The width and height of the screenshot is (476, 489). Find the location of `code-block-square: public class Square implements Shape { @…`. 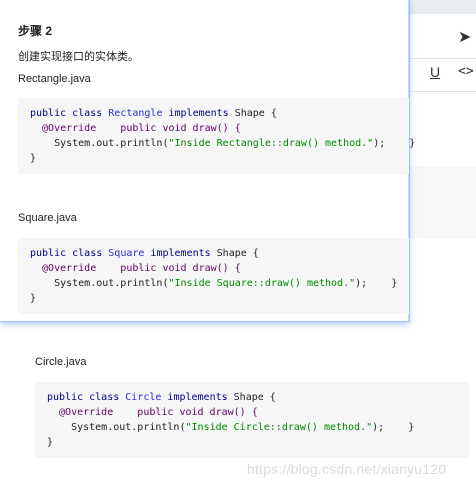

code-block-square: public class Square implements Shape { @… is located at coordinates (213, 276).